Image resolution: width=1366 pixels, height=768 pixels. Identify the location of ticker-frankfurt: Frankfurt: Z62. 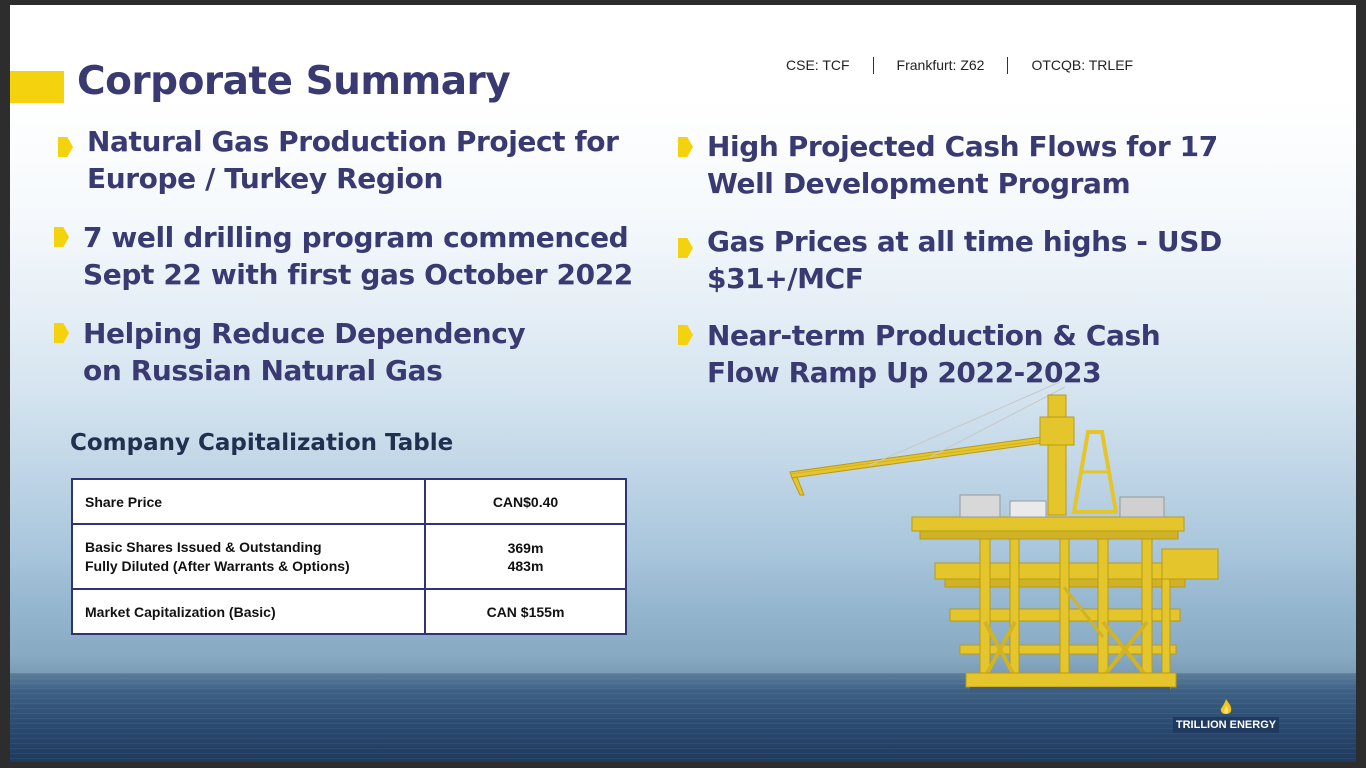
(940, 65).